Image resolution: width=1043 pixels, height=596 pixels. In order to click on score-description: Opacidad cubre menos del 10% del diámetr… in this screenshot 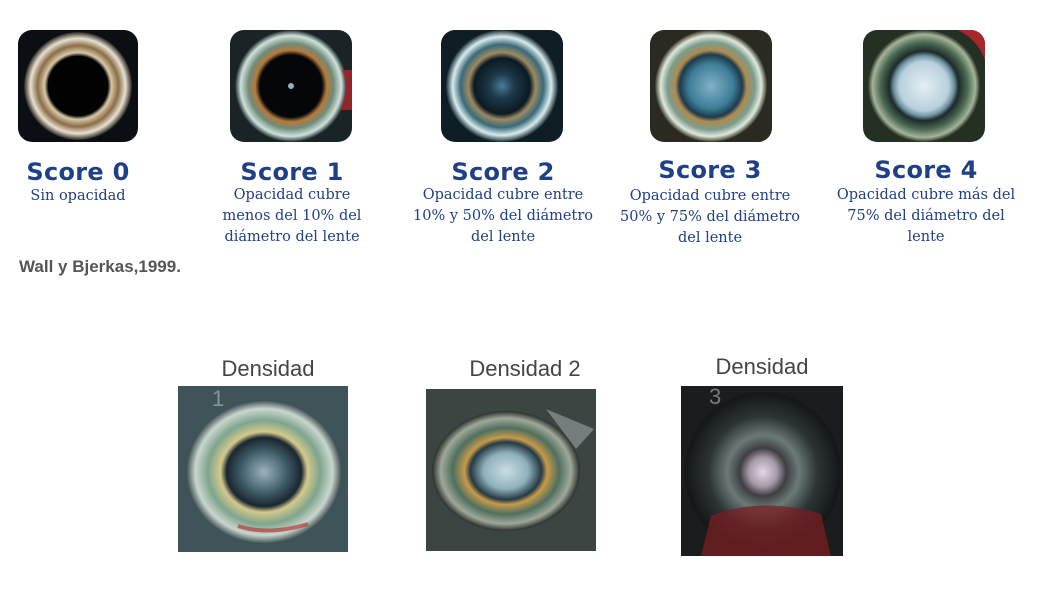, I will do `click(292, 216)`.